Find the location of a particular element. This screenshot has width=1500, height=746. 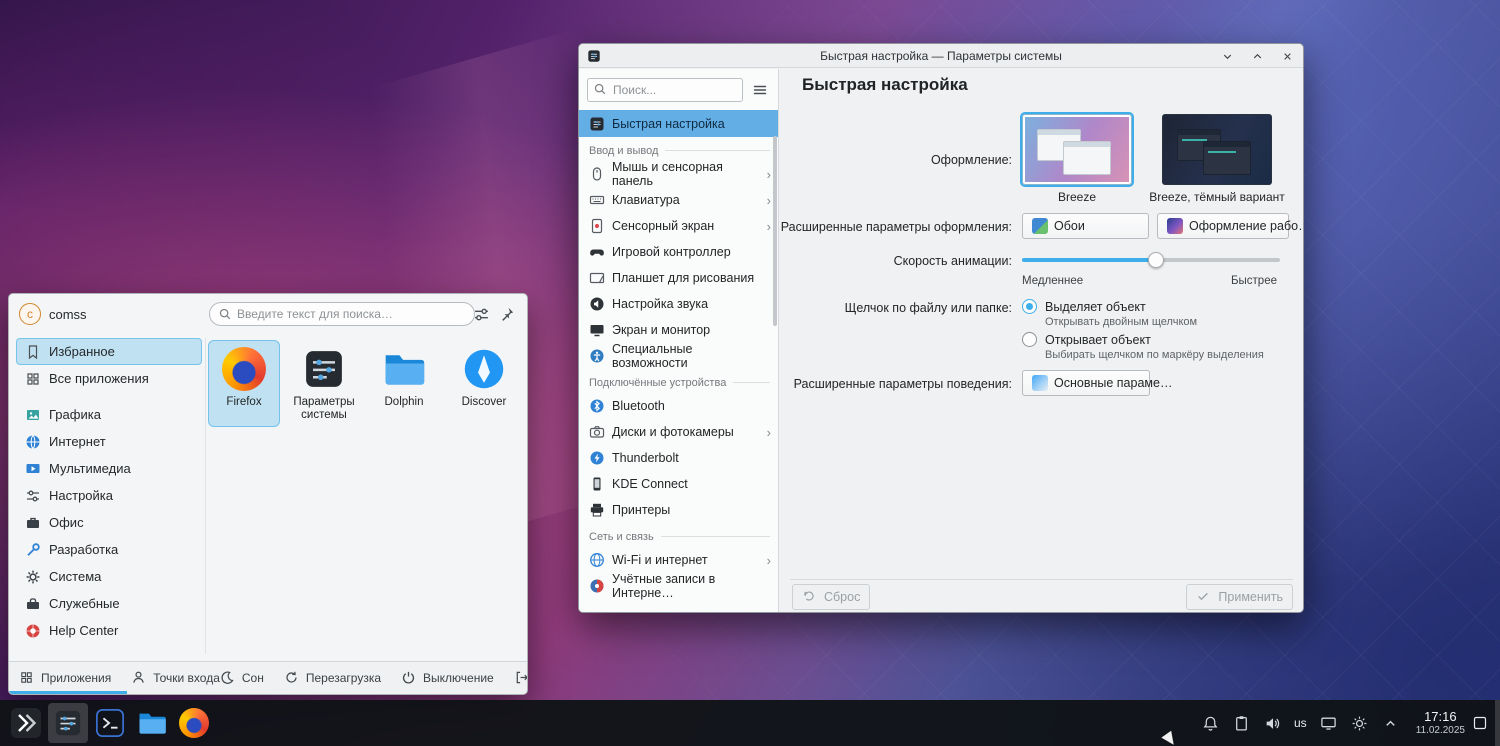

sidebar-item-printers: Принтеры is located at coordinates (678, 510).